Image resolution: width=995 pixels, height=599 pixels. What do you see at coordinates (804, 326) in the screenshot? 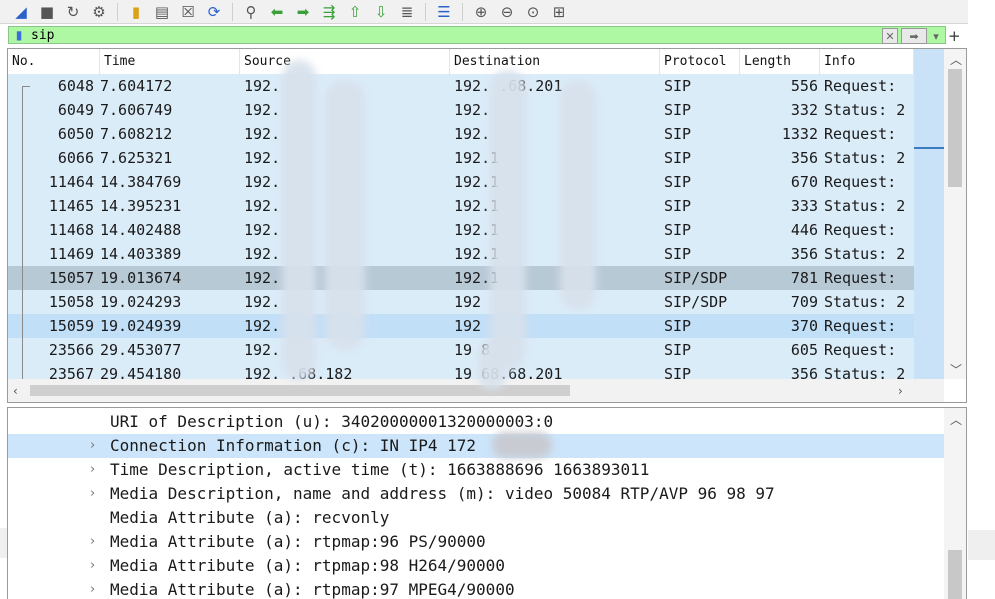
I see `packet-cell-len: 370` at bounding box center [804, 326].